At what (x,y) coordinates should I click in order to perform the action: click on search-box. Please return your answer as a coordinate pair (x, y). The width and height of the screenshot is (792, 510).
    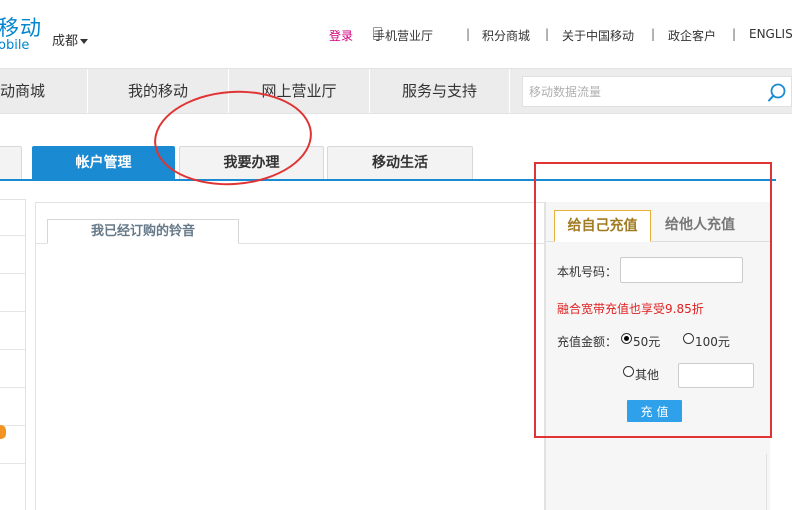
    Looking at the image, I should click on (657, 91).